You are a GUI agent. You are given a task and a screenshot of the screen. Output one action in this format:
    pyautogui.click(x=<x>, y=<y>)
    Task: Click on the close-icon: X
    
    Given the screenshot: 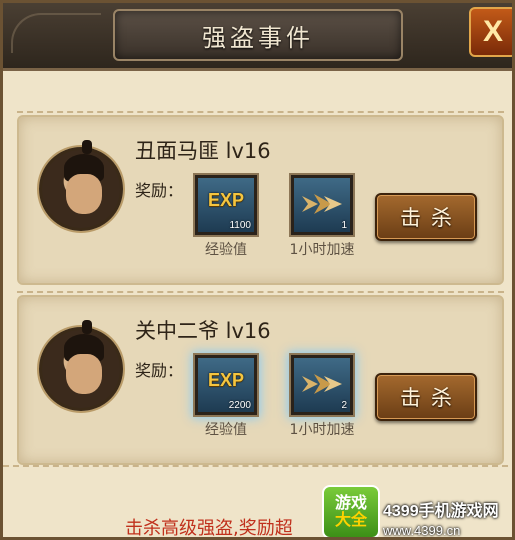 What is the action you would take?
    pyautogui.click(x=492, y=31)
    